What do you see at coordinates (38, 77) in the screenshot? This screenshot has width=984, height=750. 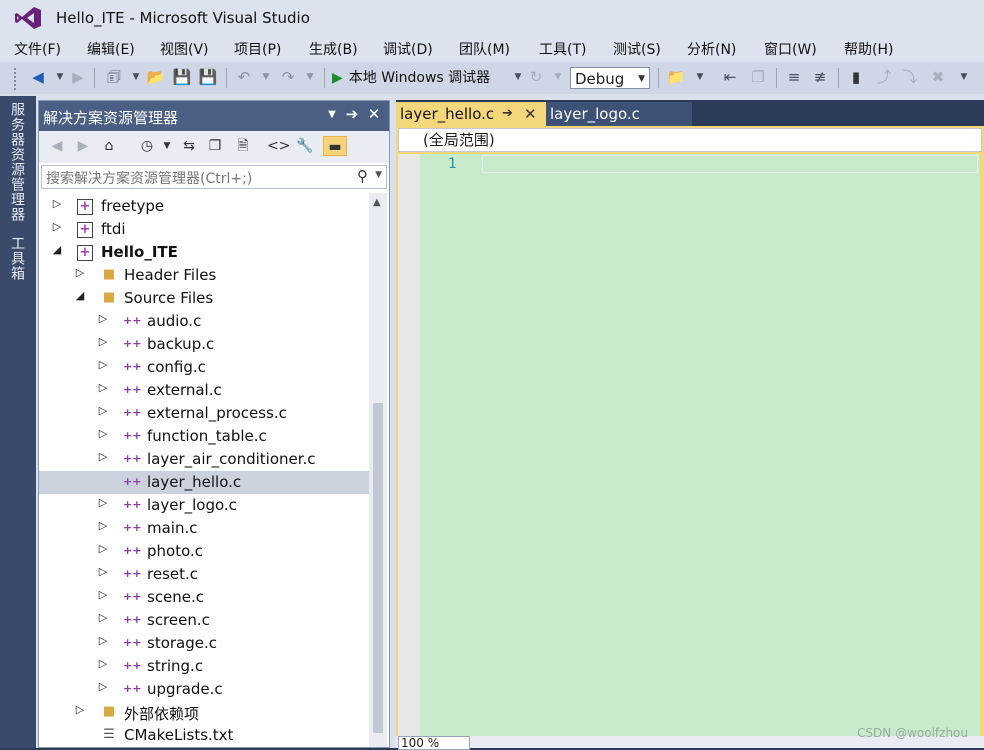 I see `back-icon: ◀` at bounding box center [38, 77].